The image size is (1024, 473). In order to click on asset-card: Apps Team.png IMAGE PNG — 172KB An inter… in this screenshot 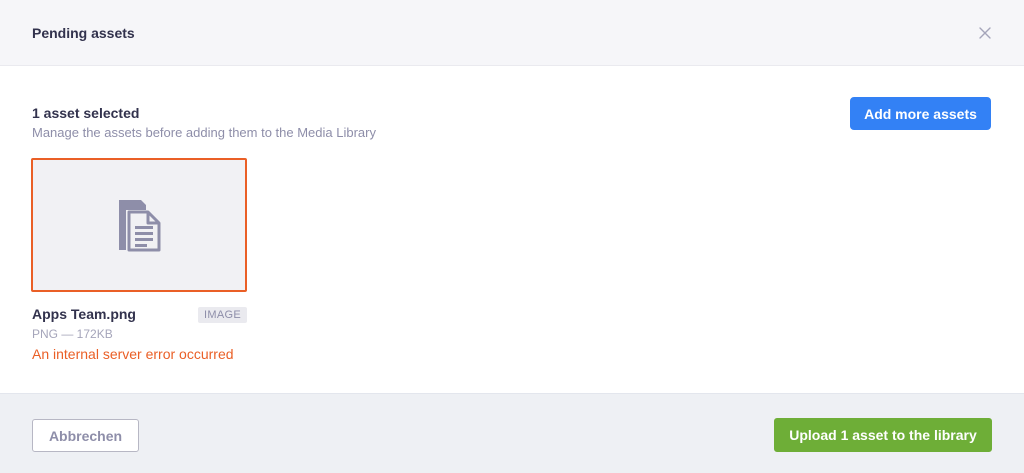, I will do `click(139, 260)`.